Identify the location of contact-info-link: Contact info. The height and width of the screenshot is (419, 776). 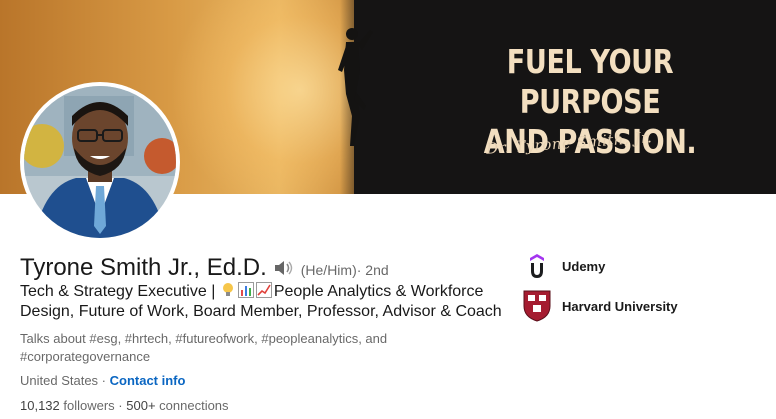
(148, 380).